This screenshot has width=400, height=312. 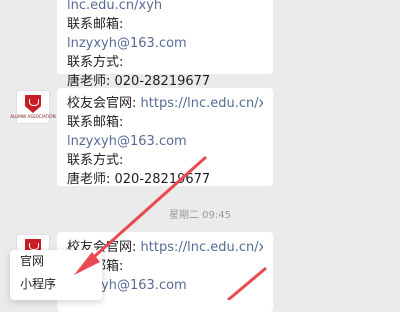 I want to click on website-link-partial: lnc.edu.cn/xyh, so click(x=114, y=6).